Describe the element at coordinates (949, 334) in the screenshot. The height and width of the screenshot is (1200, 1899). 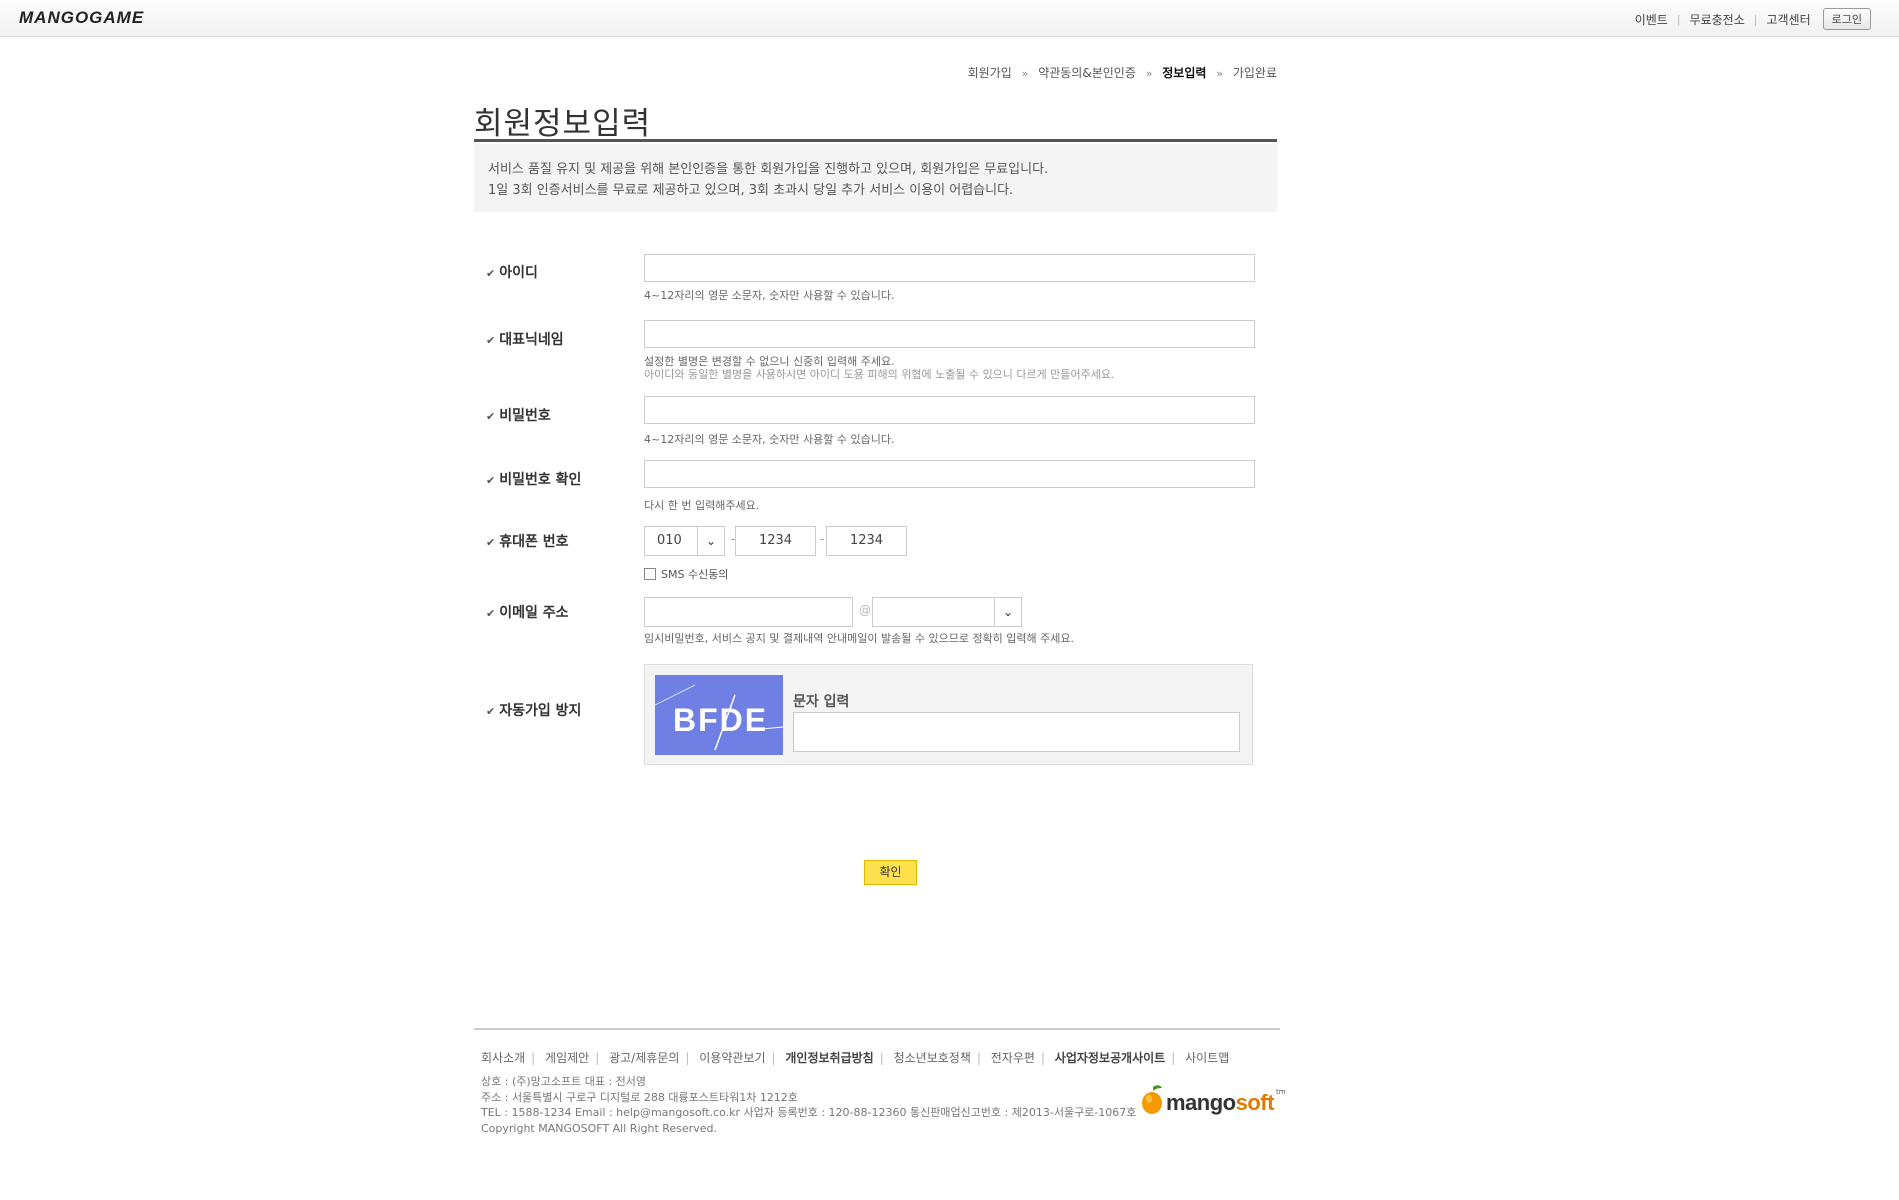
I see `nickname-input` at that location.